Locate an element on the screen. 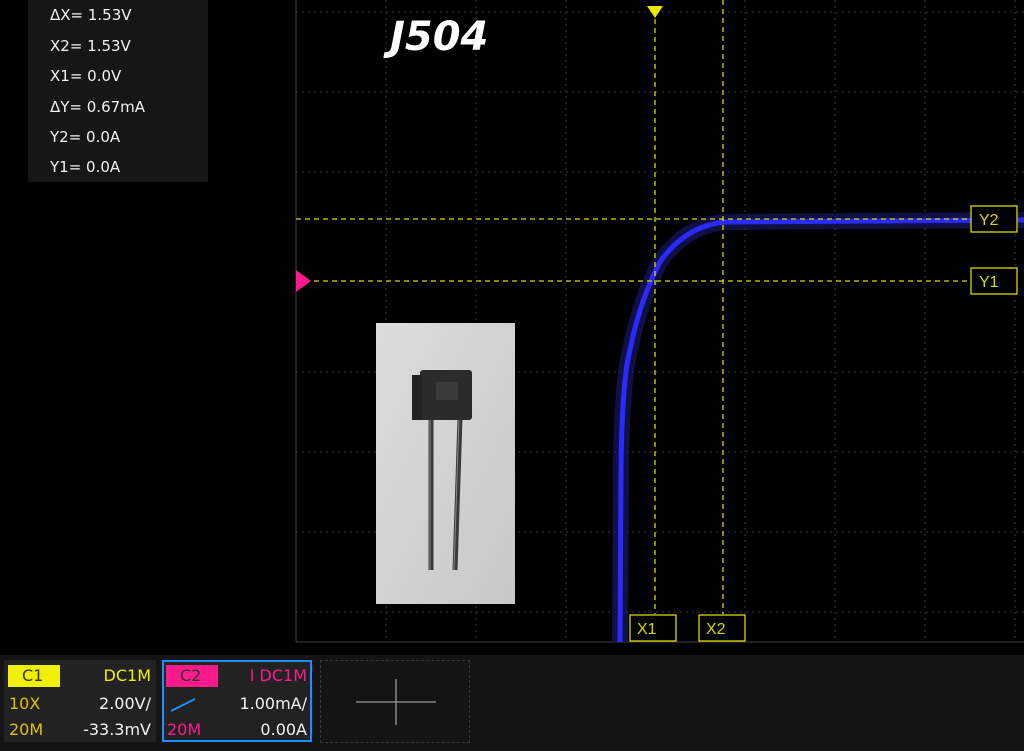 This screenshot has width=1024, height=751. channel1-coupling: DC1M is located at coordinates (127, 675).